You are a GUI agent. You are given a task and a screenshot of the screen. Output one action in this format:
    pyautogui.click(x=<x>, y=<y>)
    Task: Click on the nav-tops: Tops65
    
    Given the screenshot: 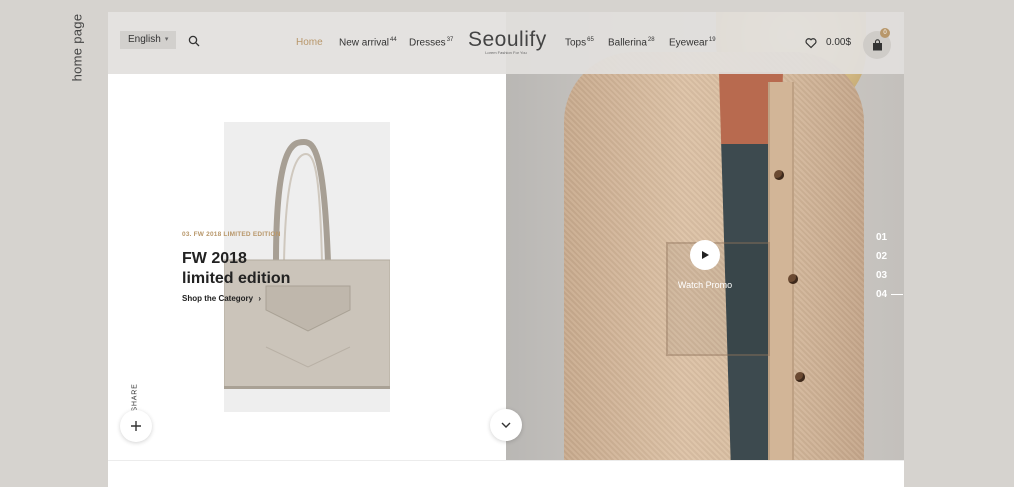 What is the action you would take?
    pyautogui.click(x=579, y=42)
    